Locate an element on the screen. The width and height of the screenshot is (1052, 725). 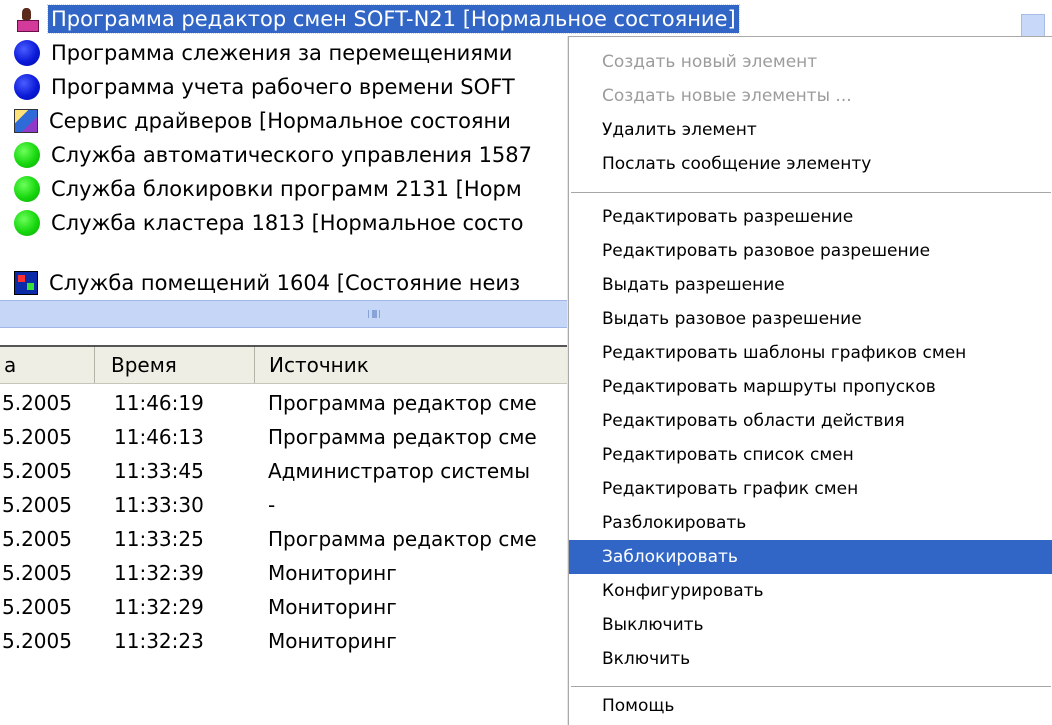
menu-item-turn-off: Выключить is located at coordinates (810, 625).